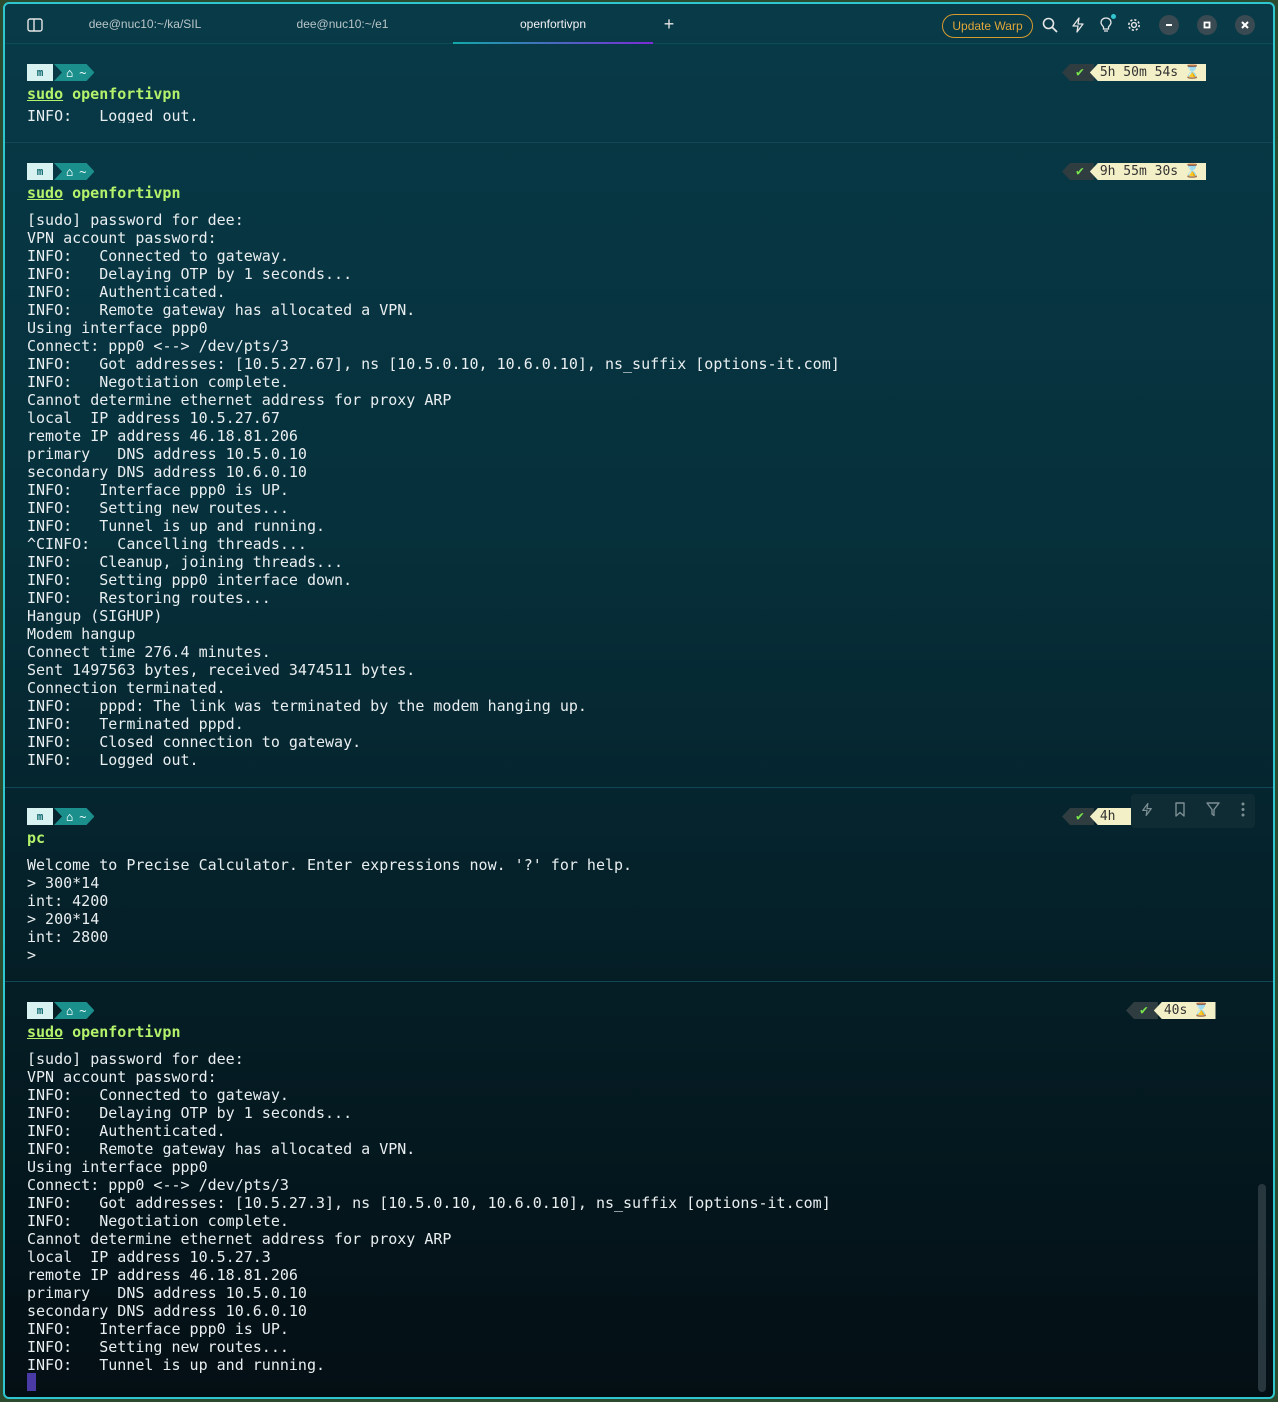  I want to click on duration-badge: 5h 50m 54s ⌛, so click(1148, 72).